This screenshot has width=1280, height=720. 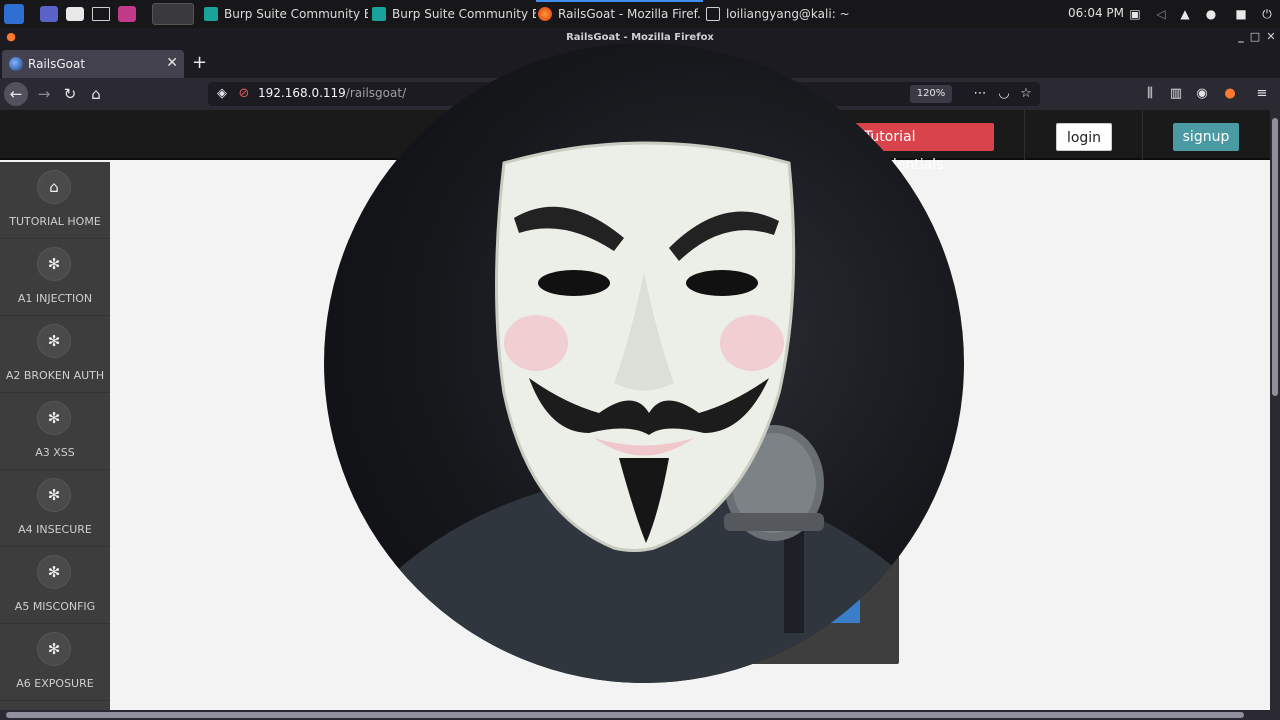 What do you see at coordinates (625, 715) in the screenshot?
I see `horizontal-scrollbar-thumb` at bounding box center [625, 715].